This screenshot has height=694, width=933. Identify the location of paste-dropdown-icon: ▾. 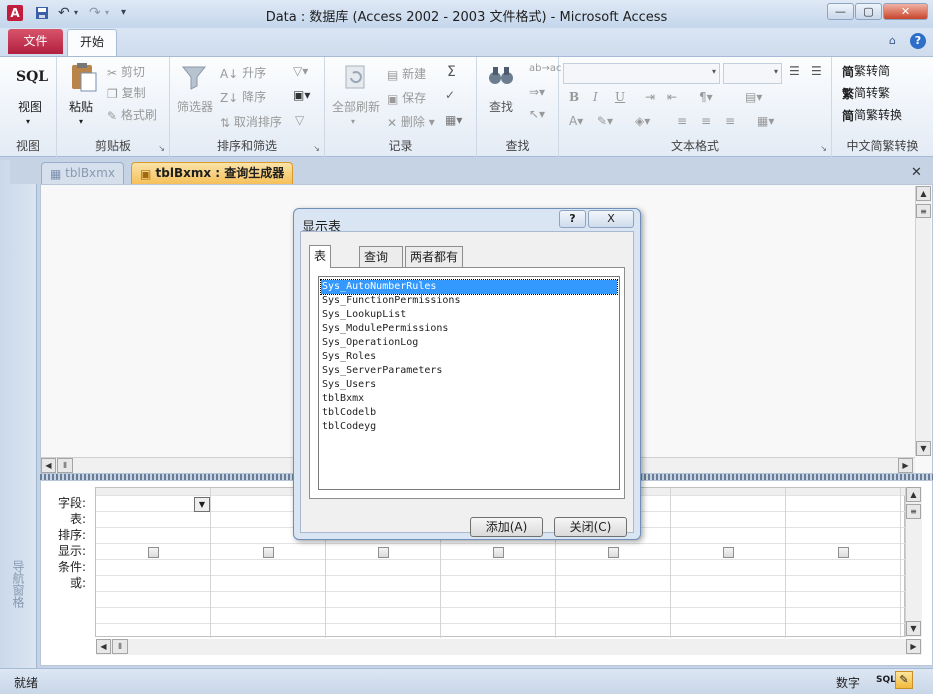
(81, 121).